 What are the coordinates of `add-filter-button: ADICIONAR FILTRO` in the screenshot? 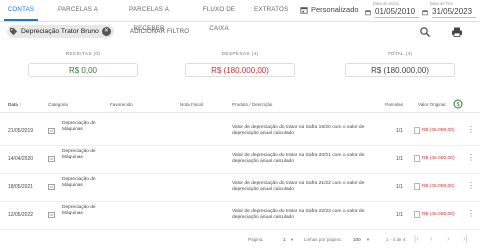 It's located at (159, 32).